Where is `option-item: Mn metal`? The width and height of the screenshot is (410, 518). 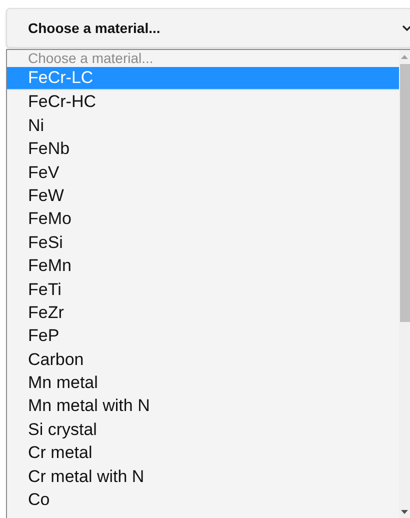
option-item: Mn metal is located at coordinates (203, 382).